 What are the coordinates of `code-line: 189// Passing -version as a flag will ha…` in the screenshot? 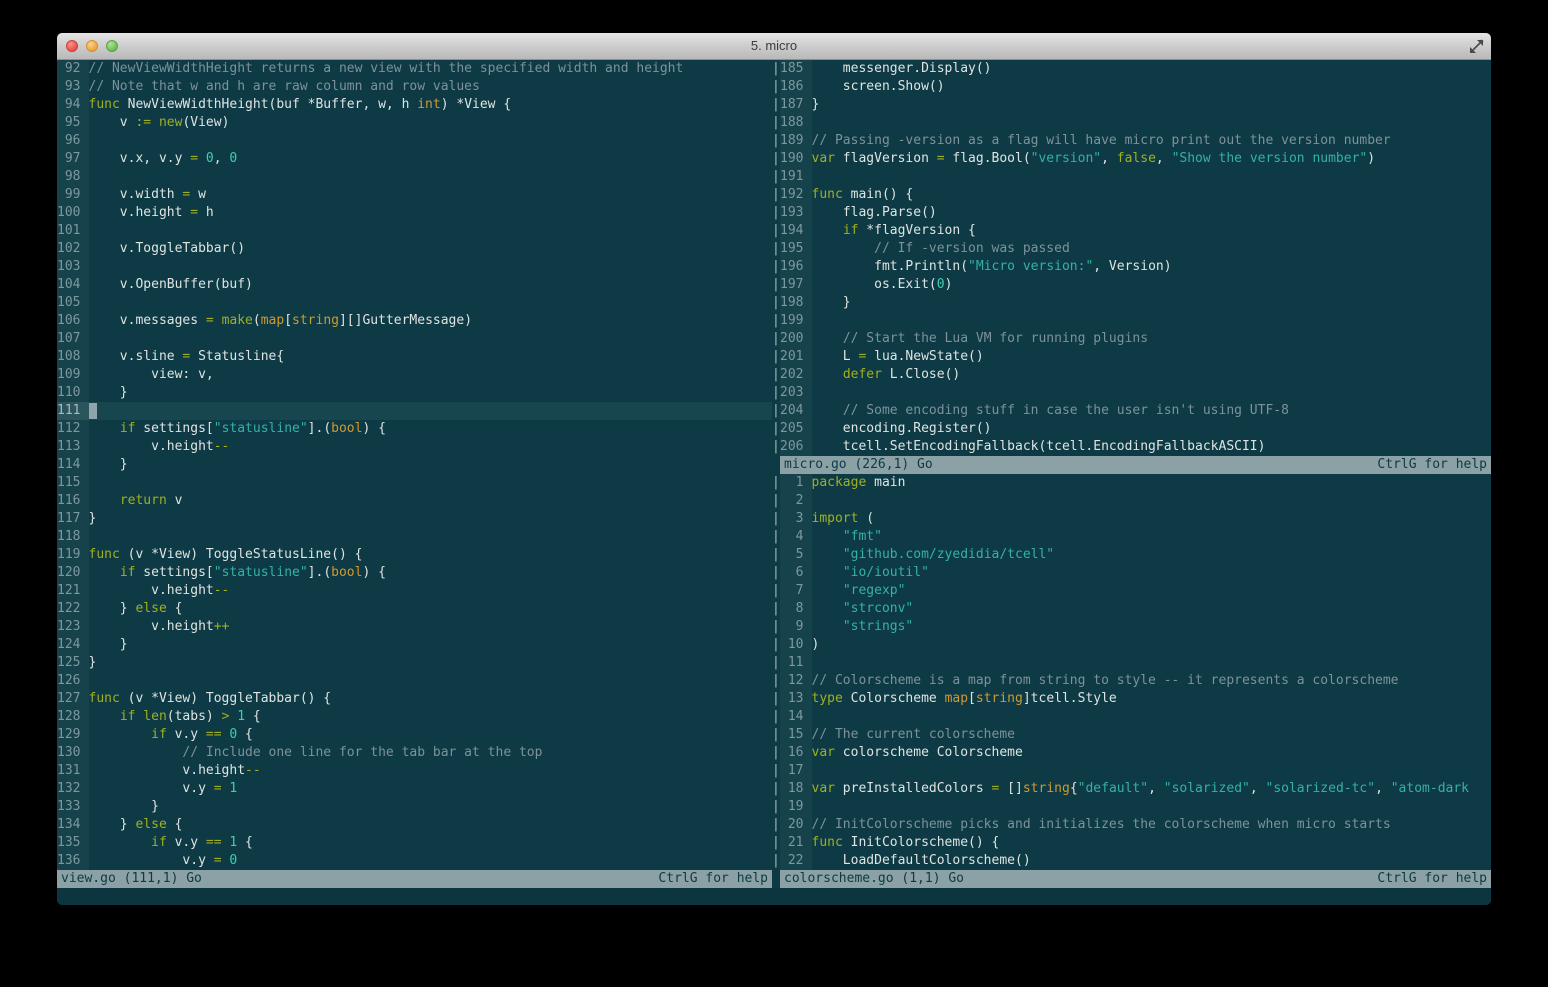 It's located at (1135, 141).